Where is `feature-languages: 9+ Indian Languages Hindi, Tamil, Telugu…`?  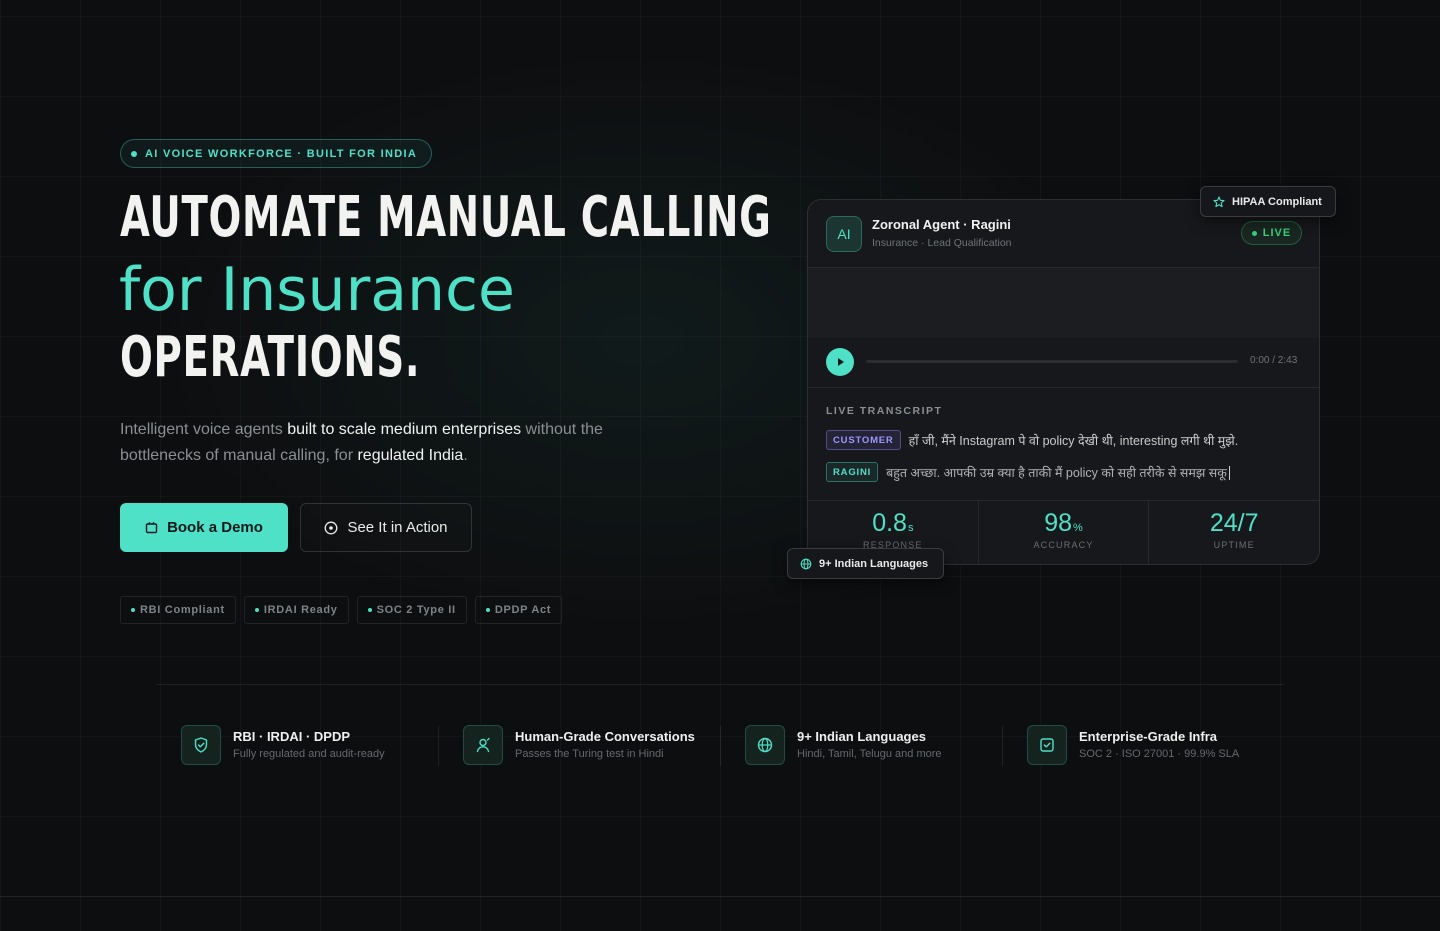 feature-languages: 9+ Indian Languages Hindi, Tamil, Telugu… is located at coordinates (861, 745).